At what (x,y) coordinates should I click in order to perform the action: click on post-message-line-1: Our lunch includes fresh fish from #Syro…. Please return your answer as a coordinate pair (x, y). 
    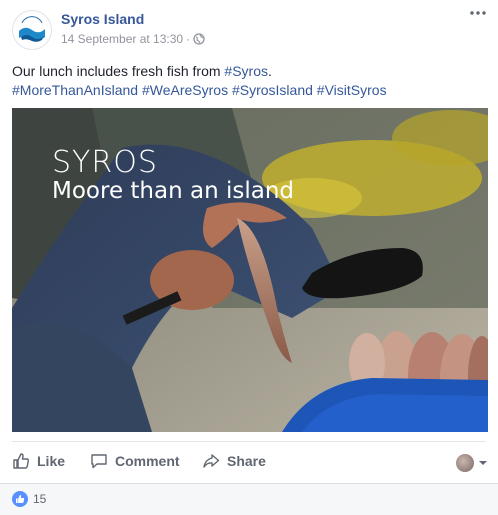
    Looking at the image, I should click on (249, 71).